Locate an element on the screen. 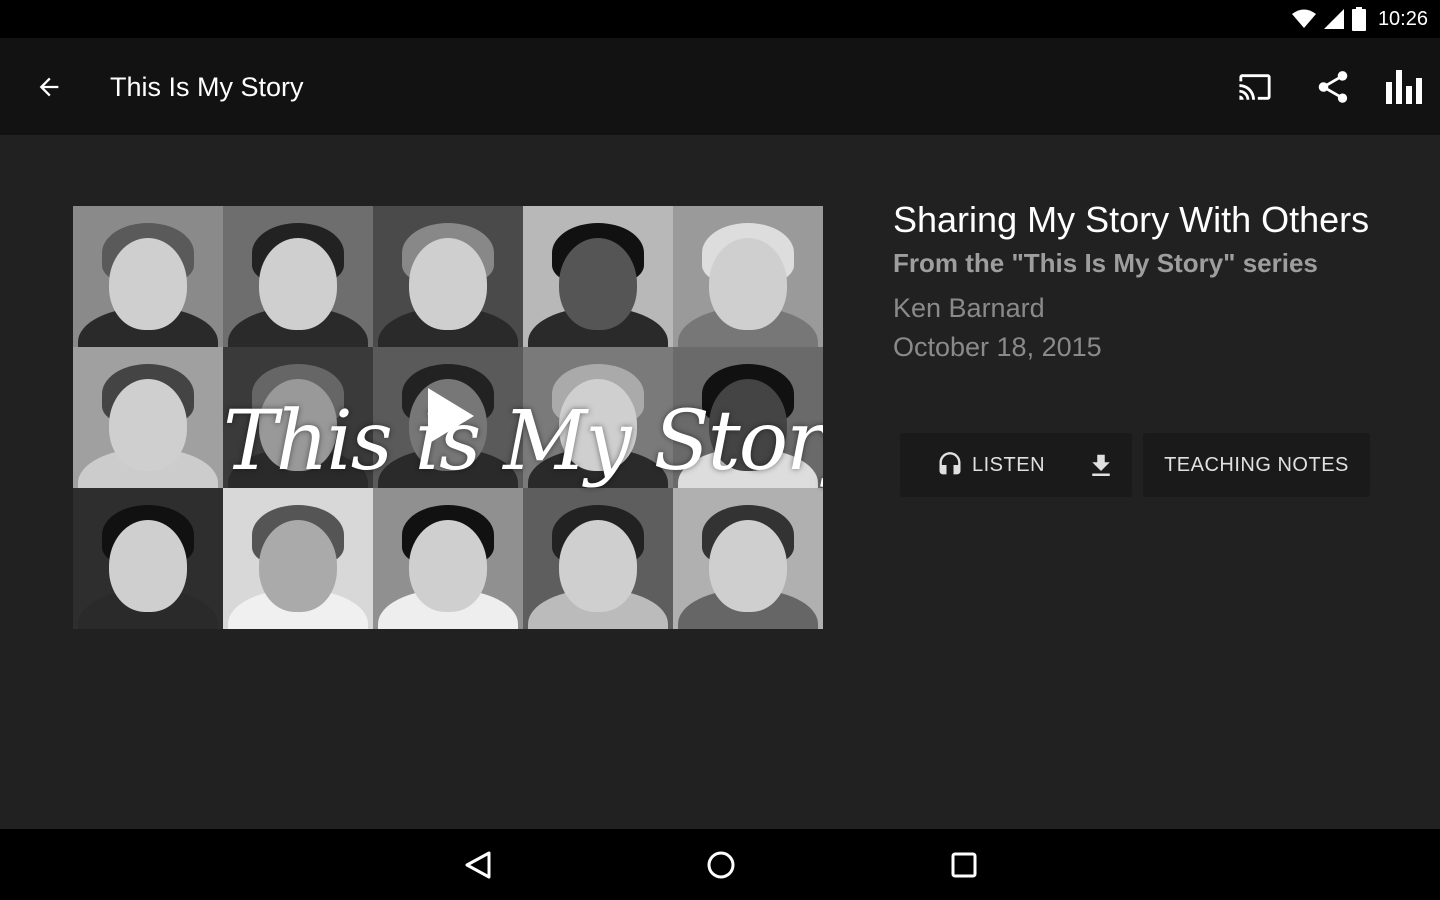 This screenshot has width=1440, height=900. share-button is located at coordinates (1333, 87).